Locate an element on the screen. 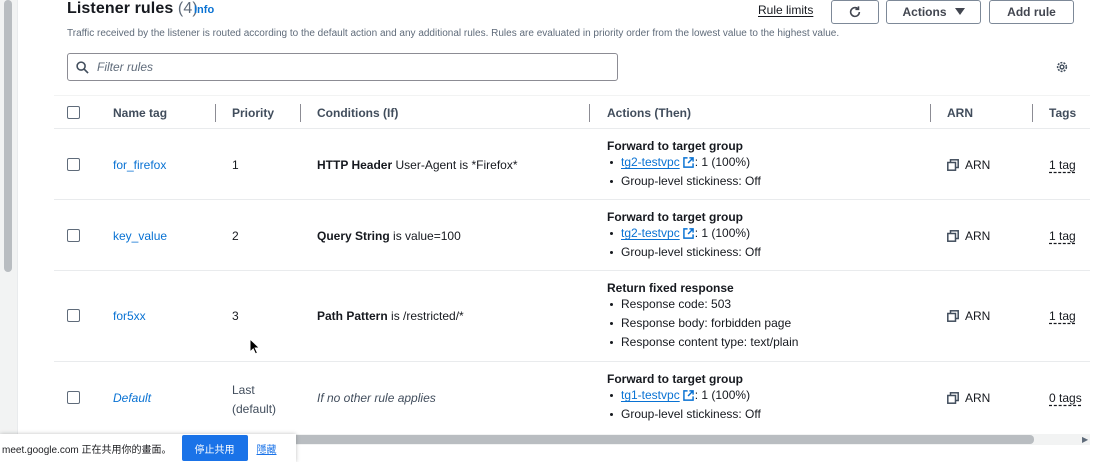 The width and height of the screenshot is (1118, 462). col-tags: Tags is located at coordinates (1062, 113).